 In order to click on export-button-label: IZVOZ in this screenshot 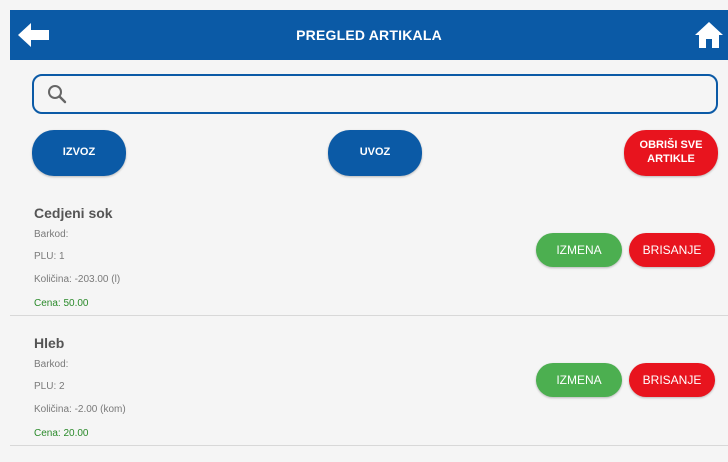, I will do `click(79, 152)`.